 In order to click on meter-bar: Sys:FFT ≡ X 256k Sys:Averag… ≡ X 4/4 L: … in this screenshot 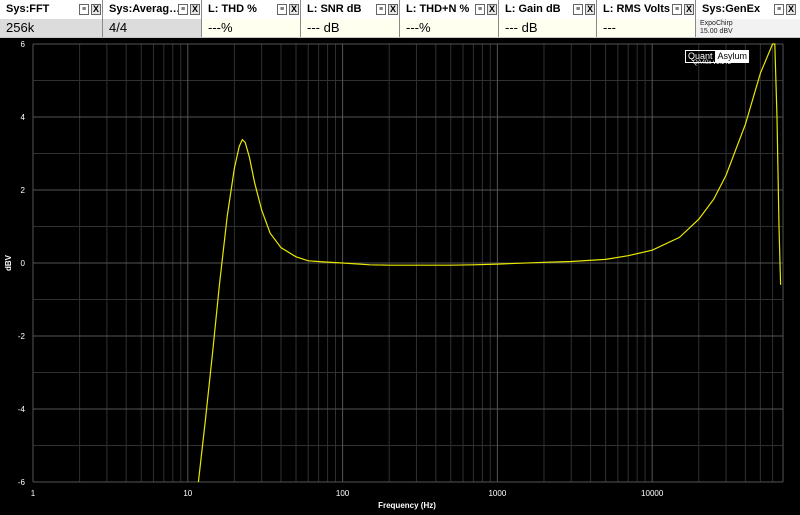, I will do `click(400, 19)`.